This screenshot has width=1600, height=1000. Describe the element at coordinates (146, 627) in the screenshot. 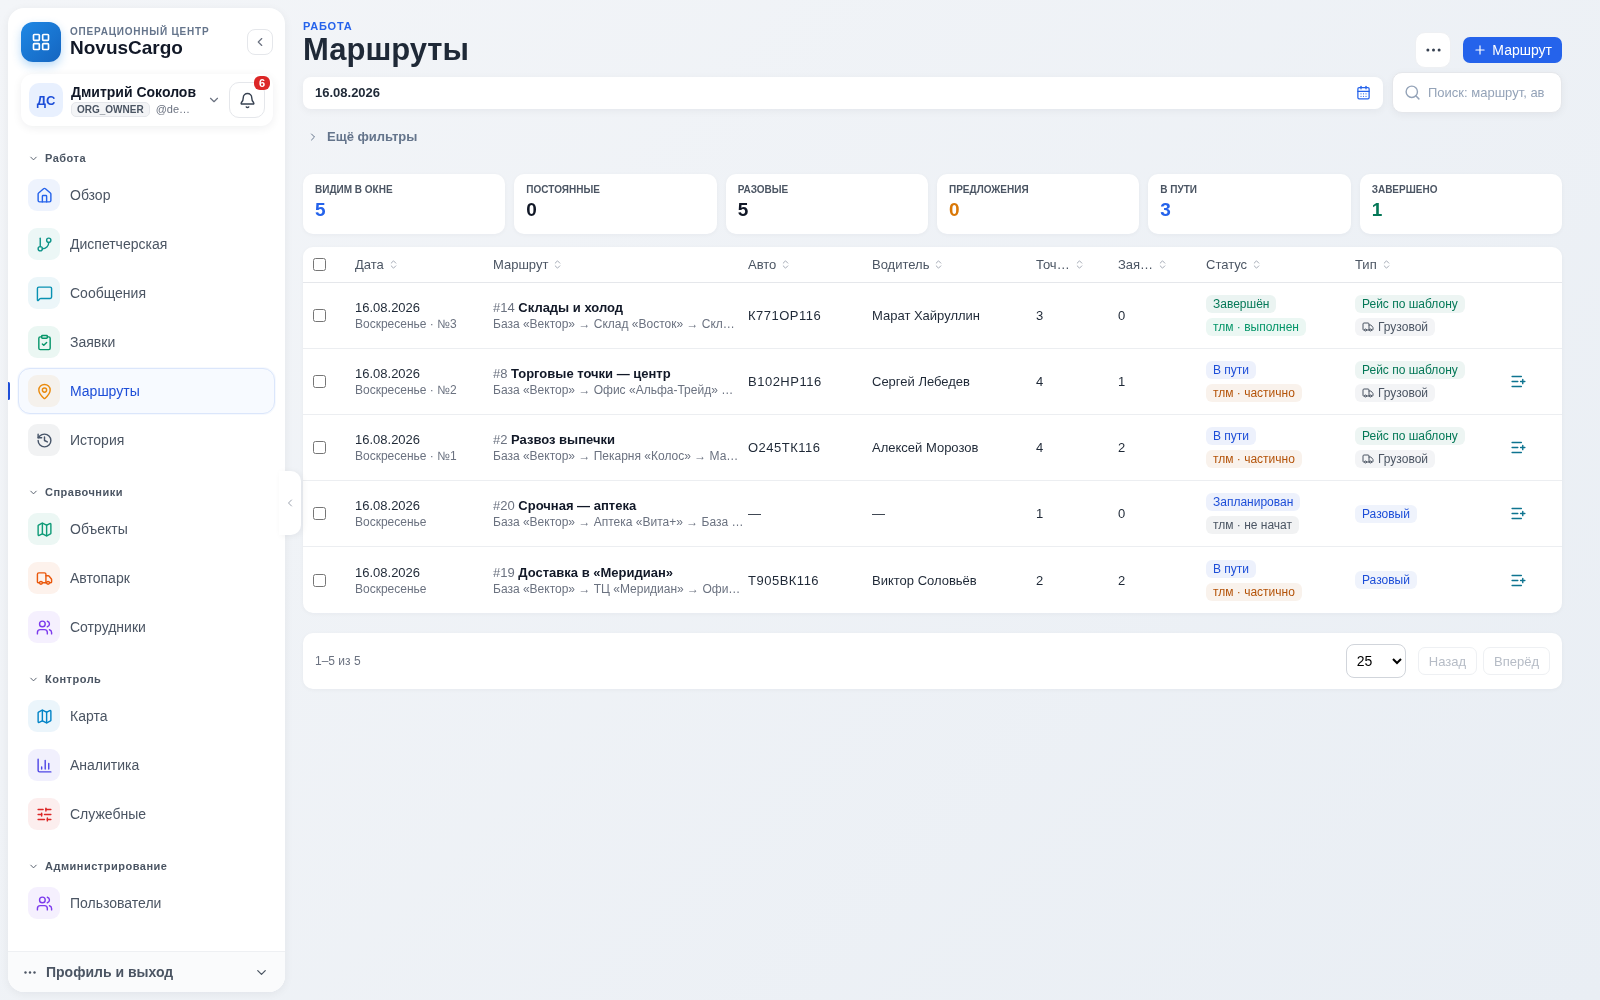

I see `nav-item: Сотрудники` at that location.